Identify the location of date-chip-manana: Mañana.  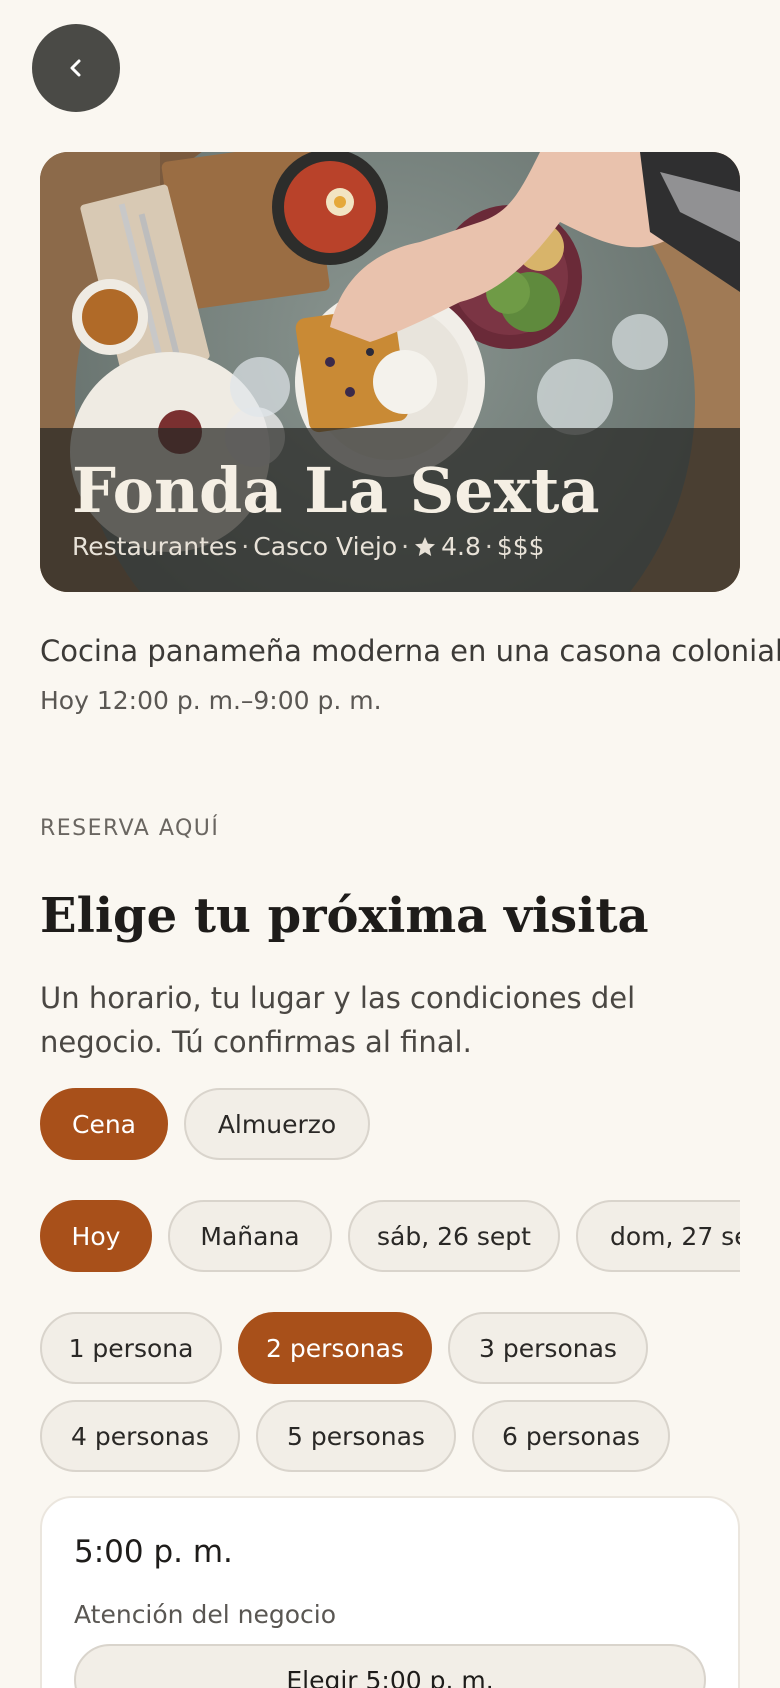
(250, 1236).